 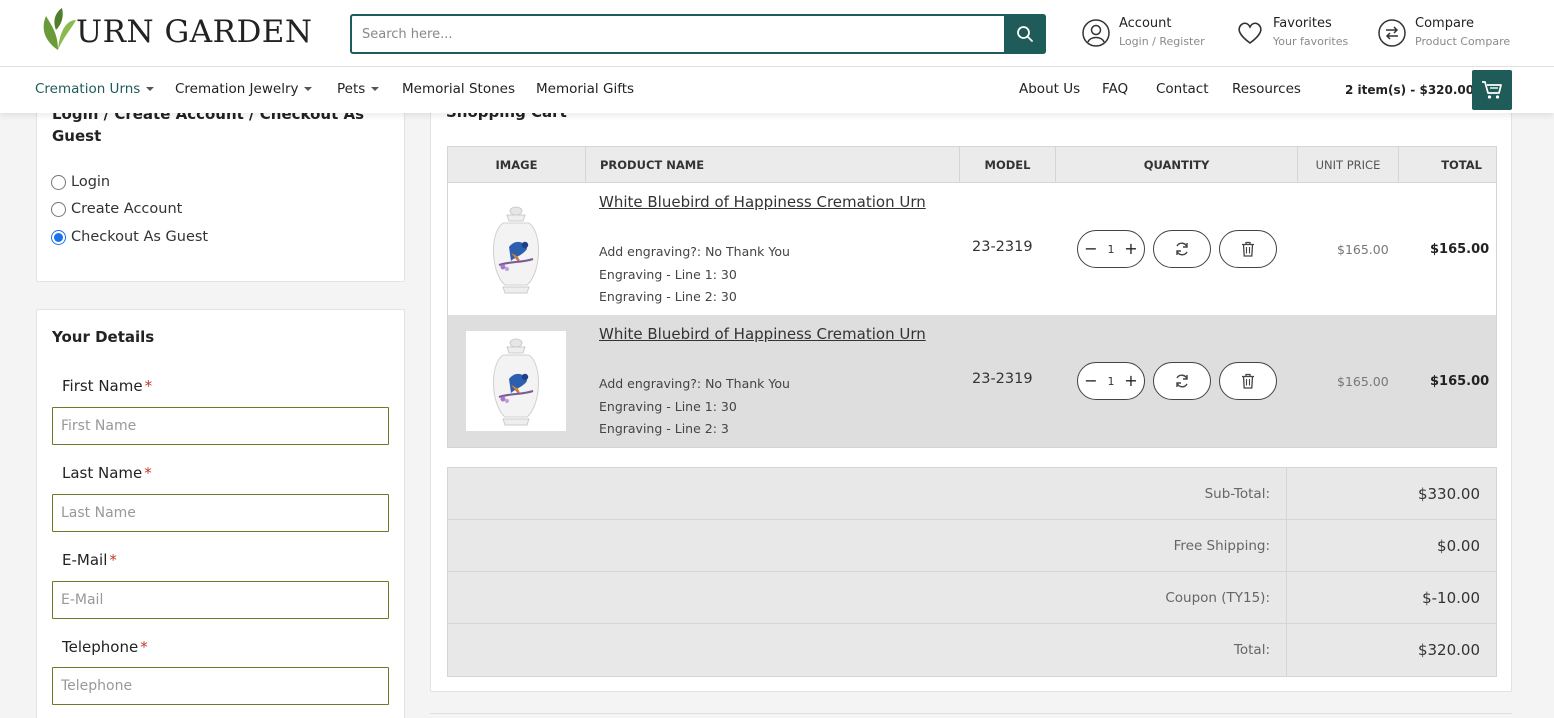 I want to click on option-label: Create Account, so click(x=127, y=209).